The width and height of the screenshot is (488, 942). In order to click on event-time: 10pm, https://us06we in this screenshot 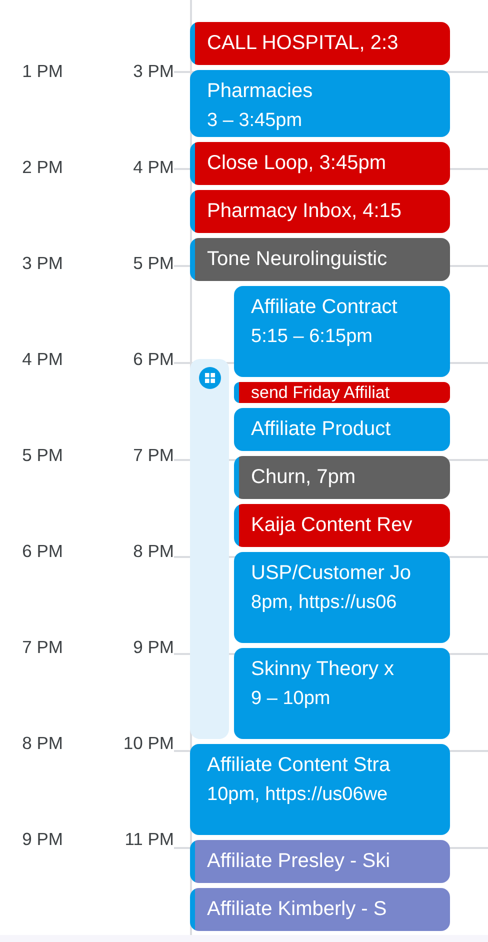, I will do `click(298, 795)`.